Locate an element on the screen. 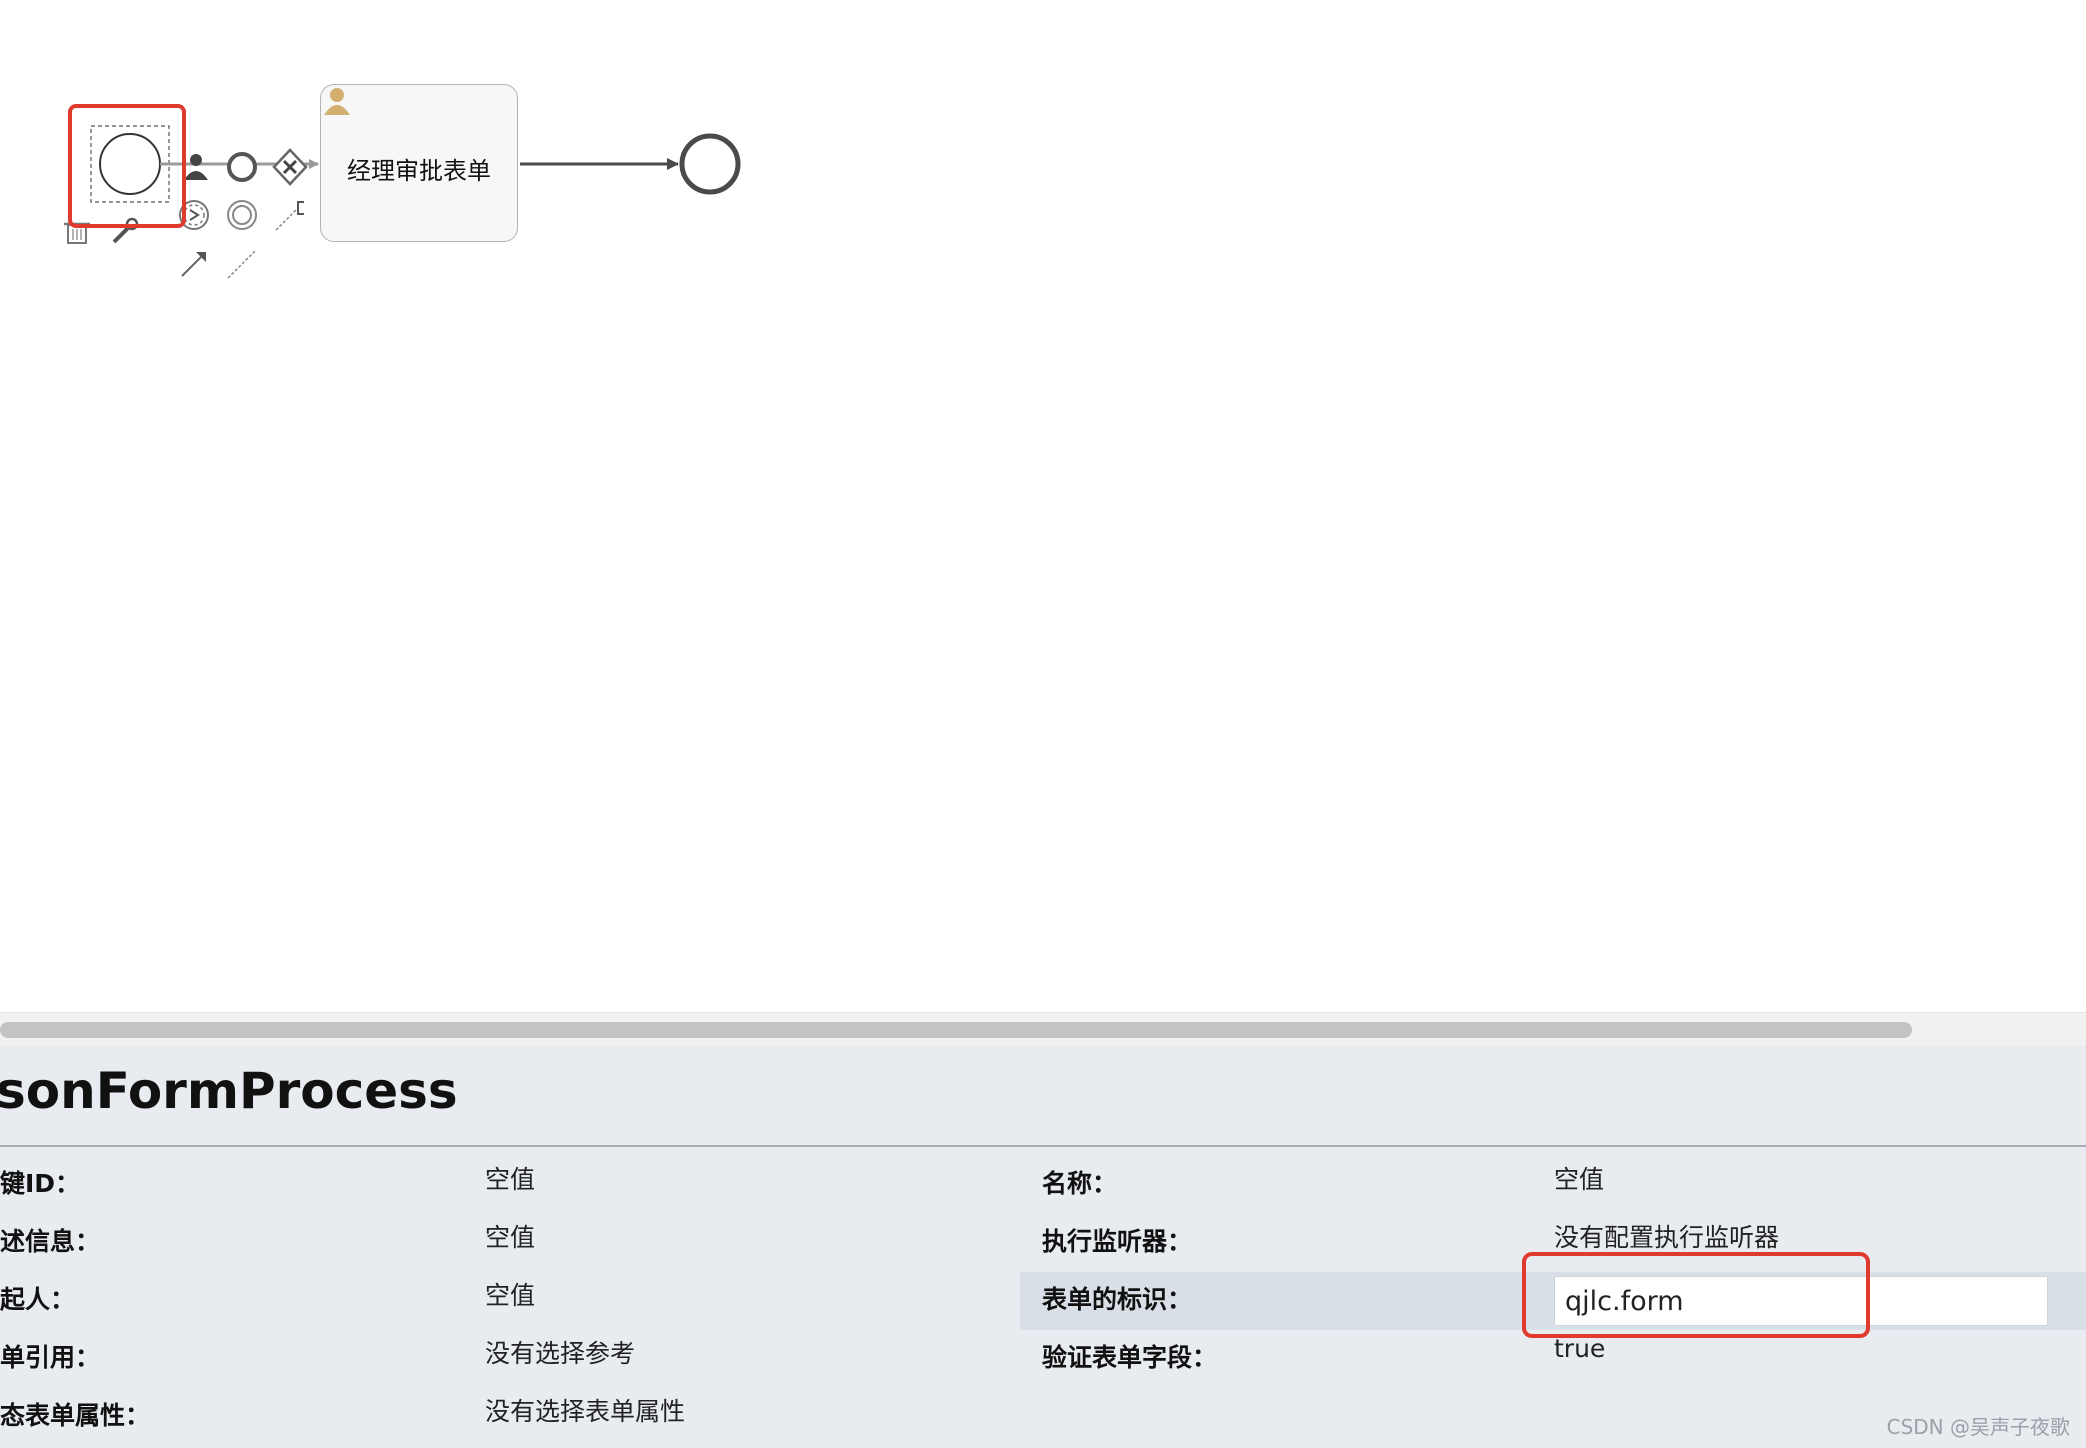 The height and width of the screenshot is (1448, 2086). association-icon is located at coordinates (242, 264).